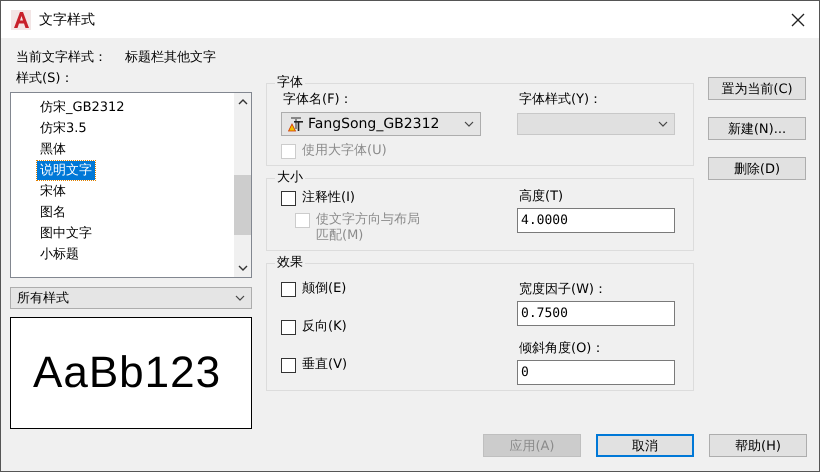 This screenshot has width=820, height=472. Describe the element at coordinates (242, 205) in the screenshot. I see `scrollbar-thumb` at that location.